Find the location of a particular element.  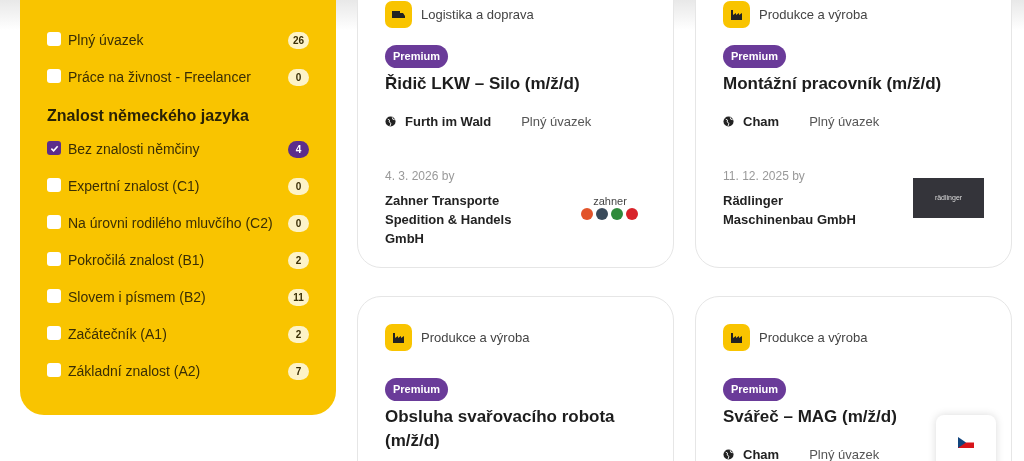

truck-icon is located at coordinates (398, 14).